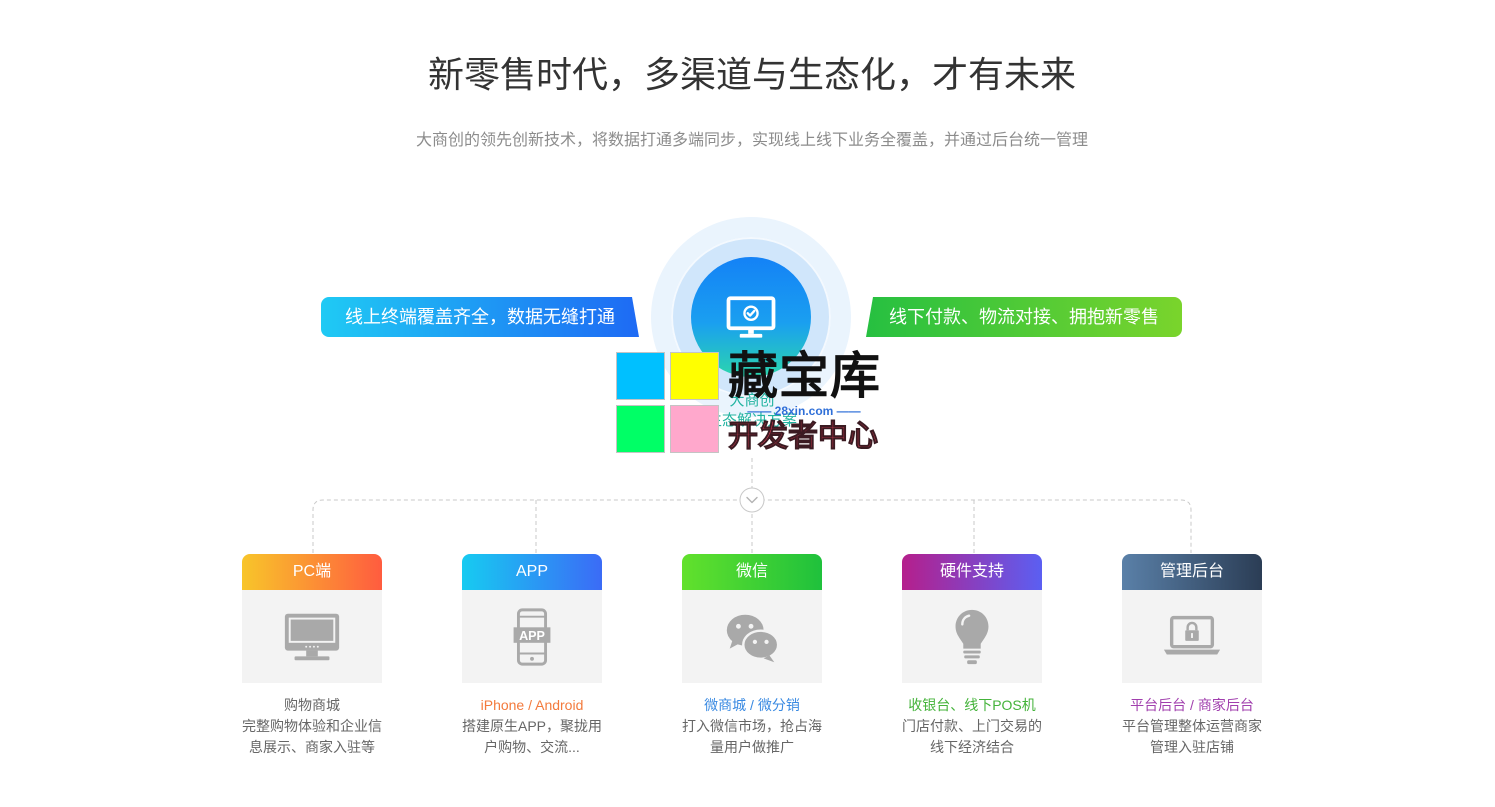  What do you see at coordinates (972, 705) in the screenshot?
I see `channel-card-headline: 收银台、线下POS机` at bounding box center [972, 705].